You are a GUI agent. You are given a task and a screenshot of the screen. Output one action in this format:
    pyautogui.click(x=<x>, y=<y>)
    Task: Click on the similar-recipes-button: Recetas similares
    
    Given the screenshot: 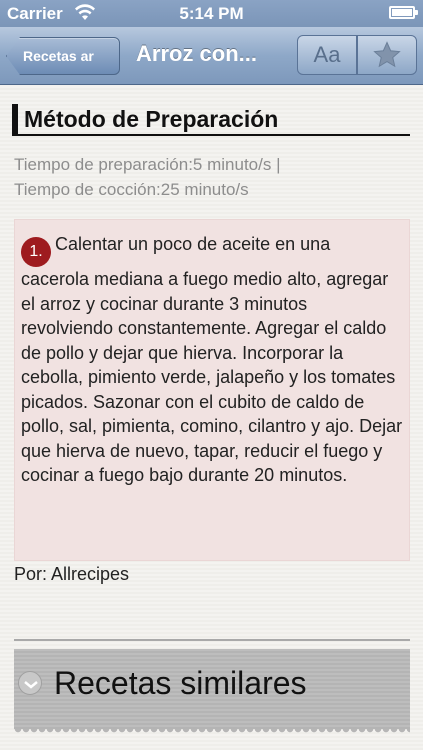 What is the action you would take?
    pyautogui.click(x=212, y=692)
    